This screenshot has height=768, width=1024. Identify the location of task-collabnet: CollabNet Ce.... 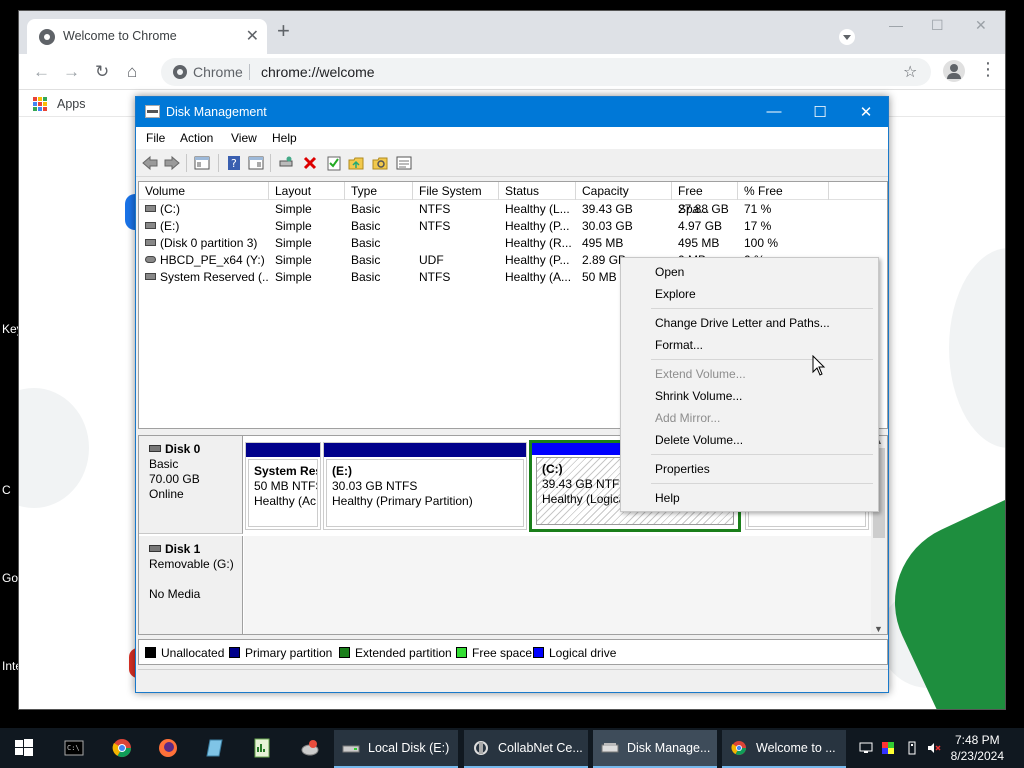
(526, 749).